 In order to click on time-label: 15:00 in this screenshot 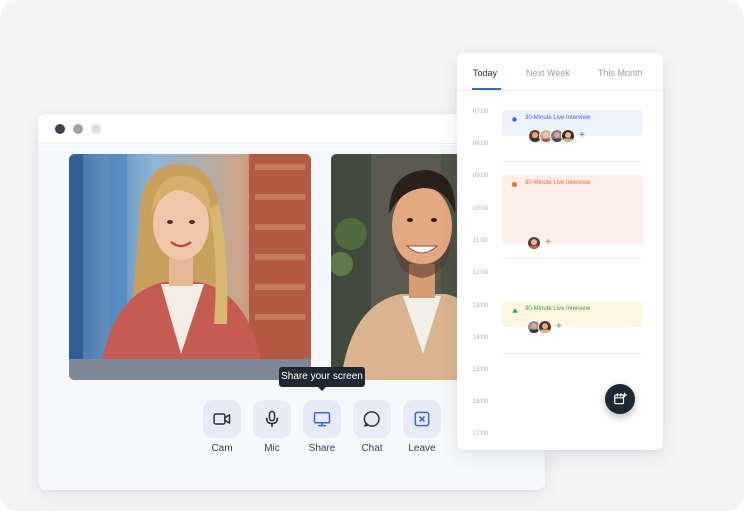, I will do `click(481, 370)`.